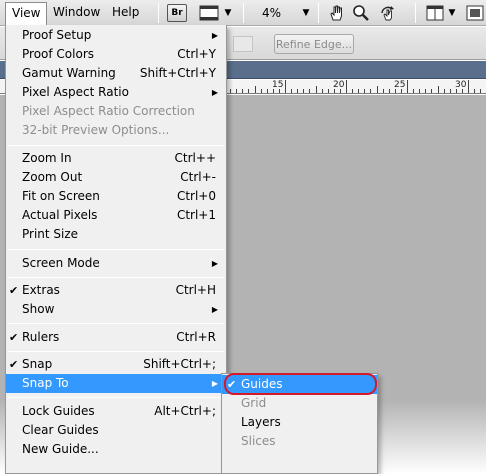 The height and width of the screenshot is (474, 486). What do you see at coordinates (116, 158) in the screenshot?
I see `menu-item-zoom-in: Zoom In Ctrl++` at bounding box center [116, 158].